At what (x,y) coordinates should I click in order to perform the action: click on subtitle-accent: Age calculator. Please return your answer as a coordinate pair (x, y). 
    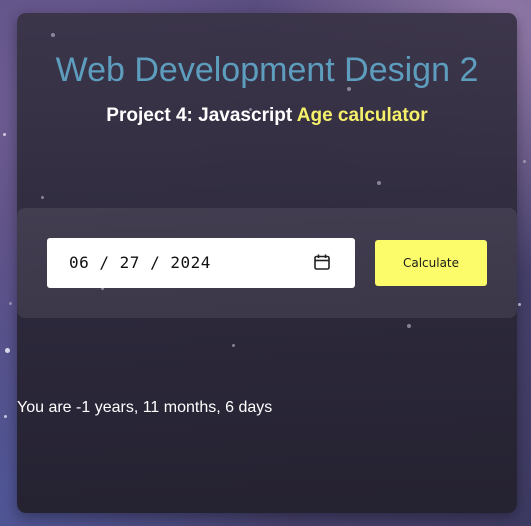
    Looking at the image, I should click on (362, 115).